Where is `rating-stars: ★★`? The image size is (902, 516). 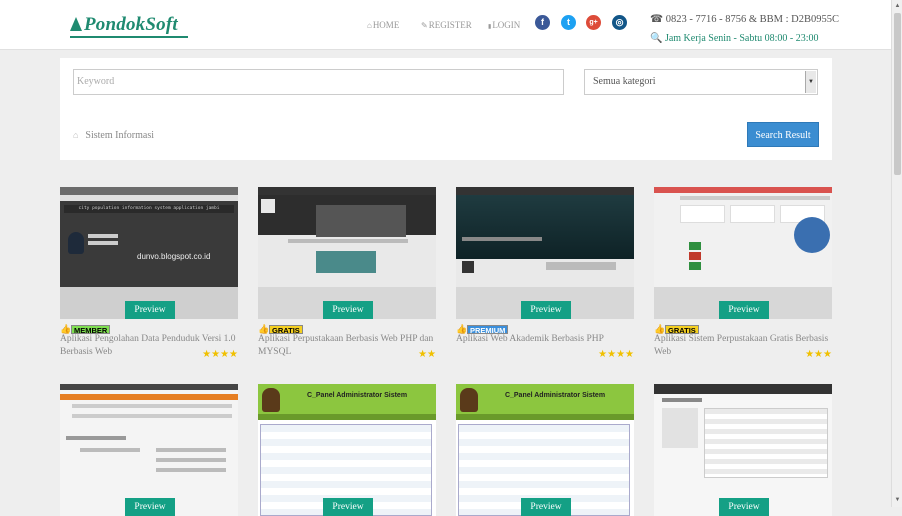 rating-stars: ★★ is located at coordinates (427, 354).